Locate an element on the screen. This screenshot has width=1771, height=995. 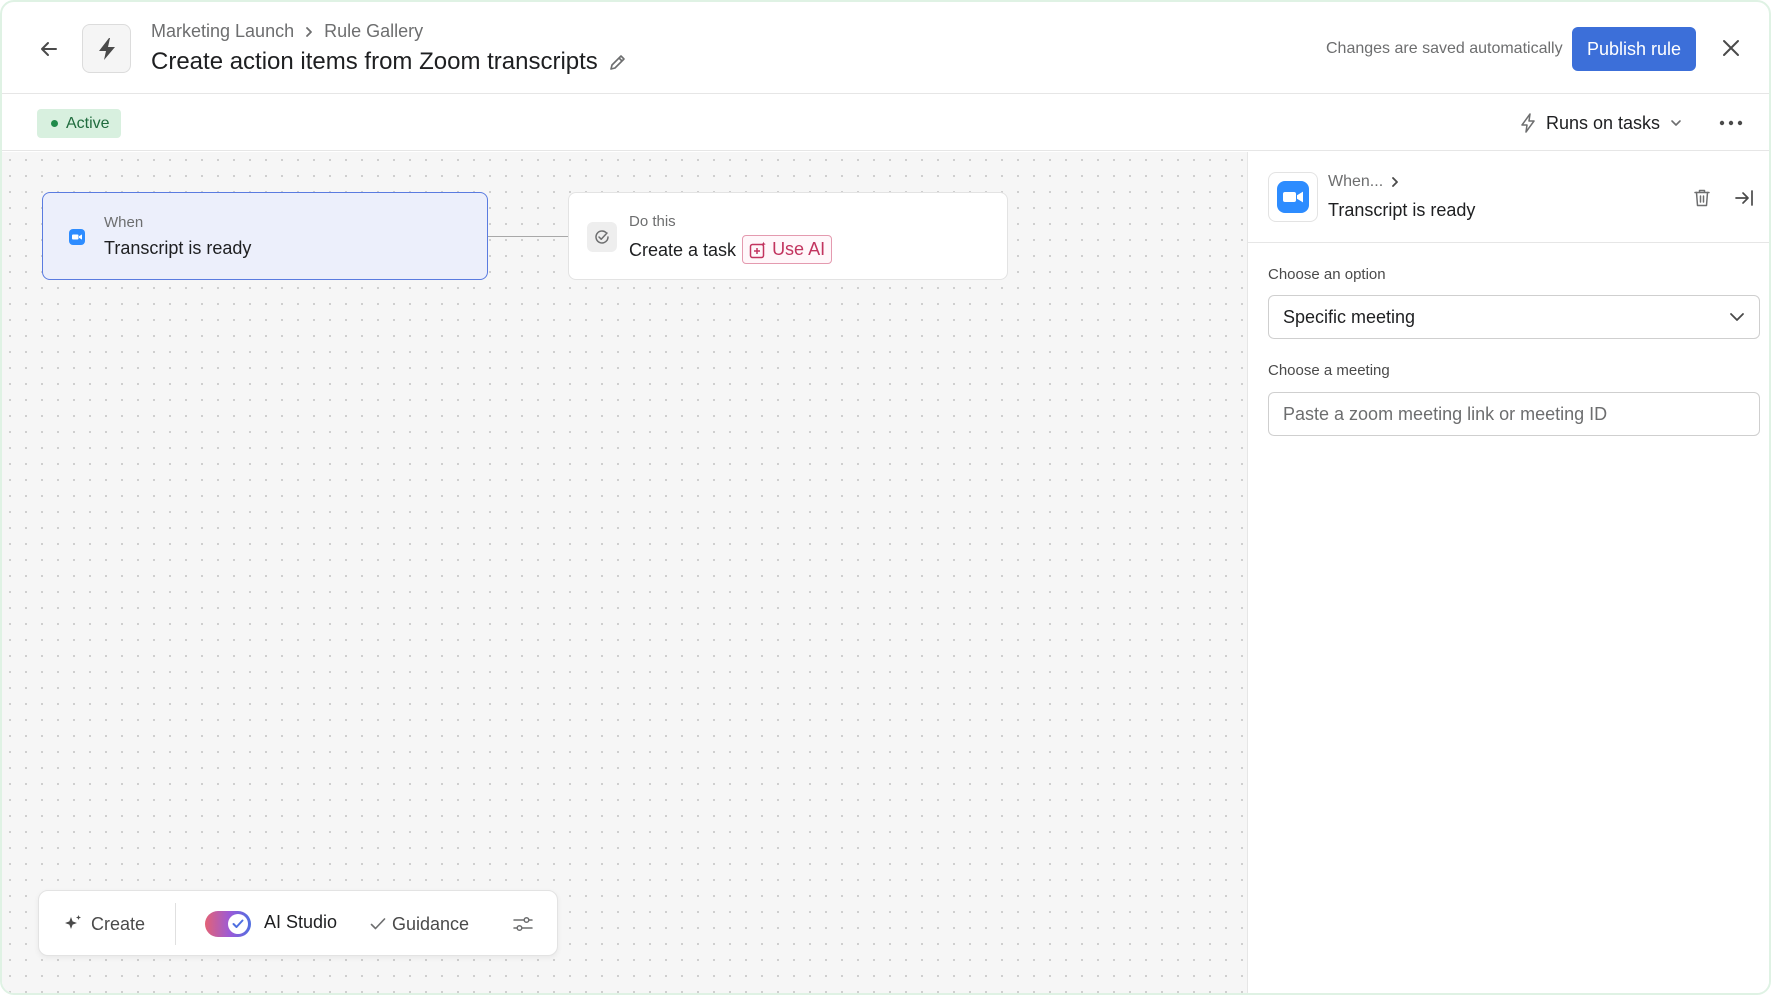
create-button: Create is located at coordinates (104, 924).